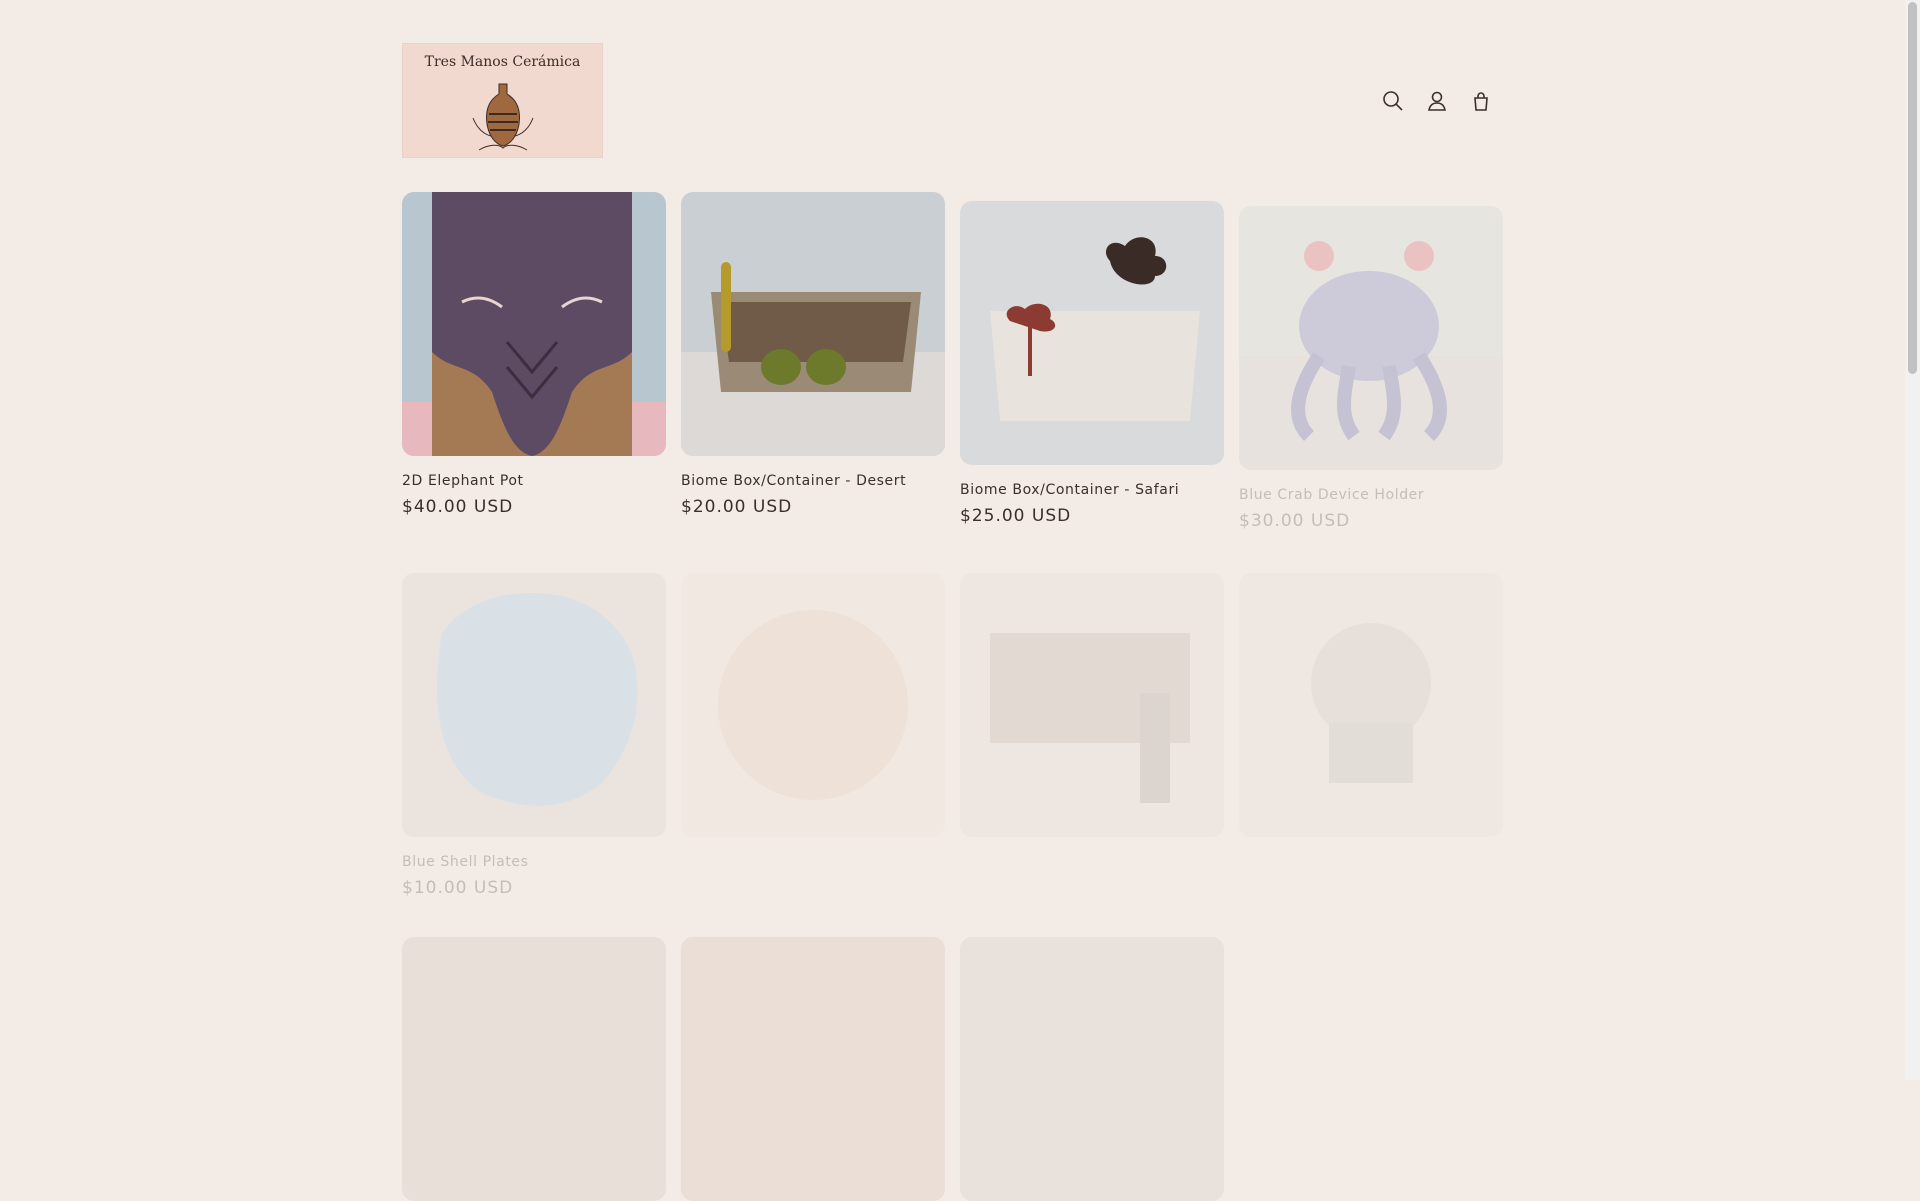 The width and height of the screenshot is (1920, 1201). I want to click on figure-image, so click(1371, 703).